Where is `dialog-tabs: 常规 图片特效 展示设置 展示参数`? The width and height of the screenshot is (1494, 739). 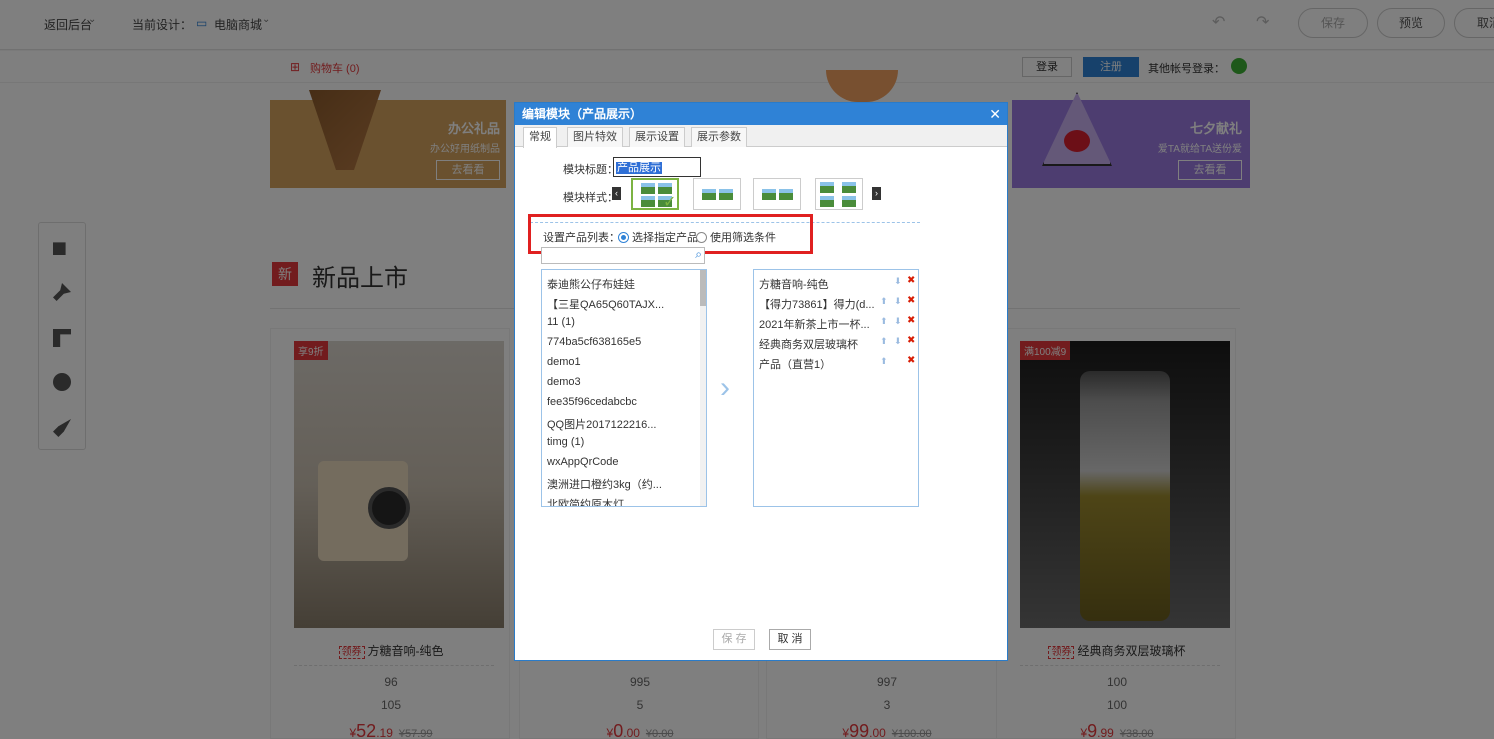 dialog-tabs: 常规 图片特效 展示设置 展示参数 is located at coordinates (761, 136).